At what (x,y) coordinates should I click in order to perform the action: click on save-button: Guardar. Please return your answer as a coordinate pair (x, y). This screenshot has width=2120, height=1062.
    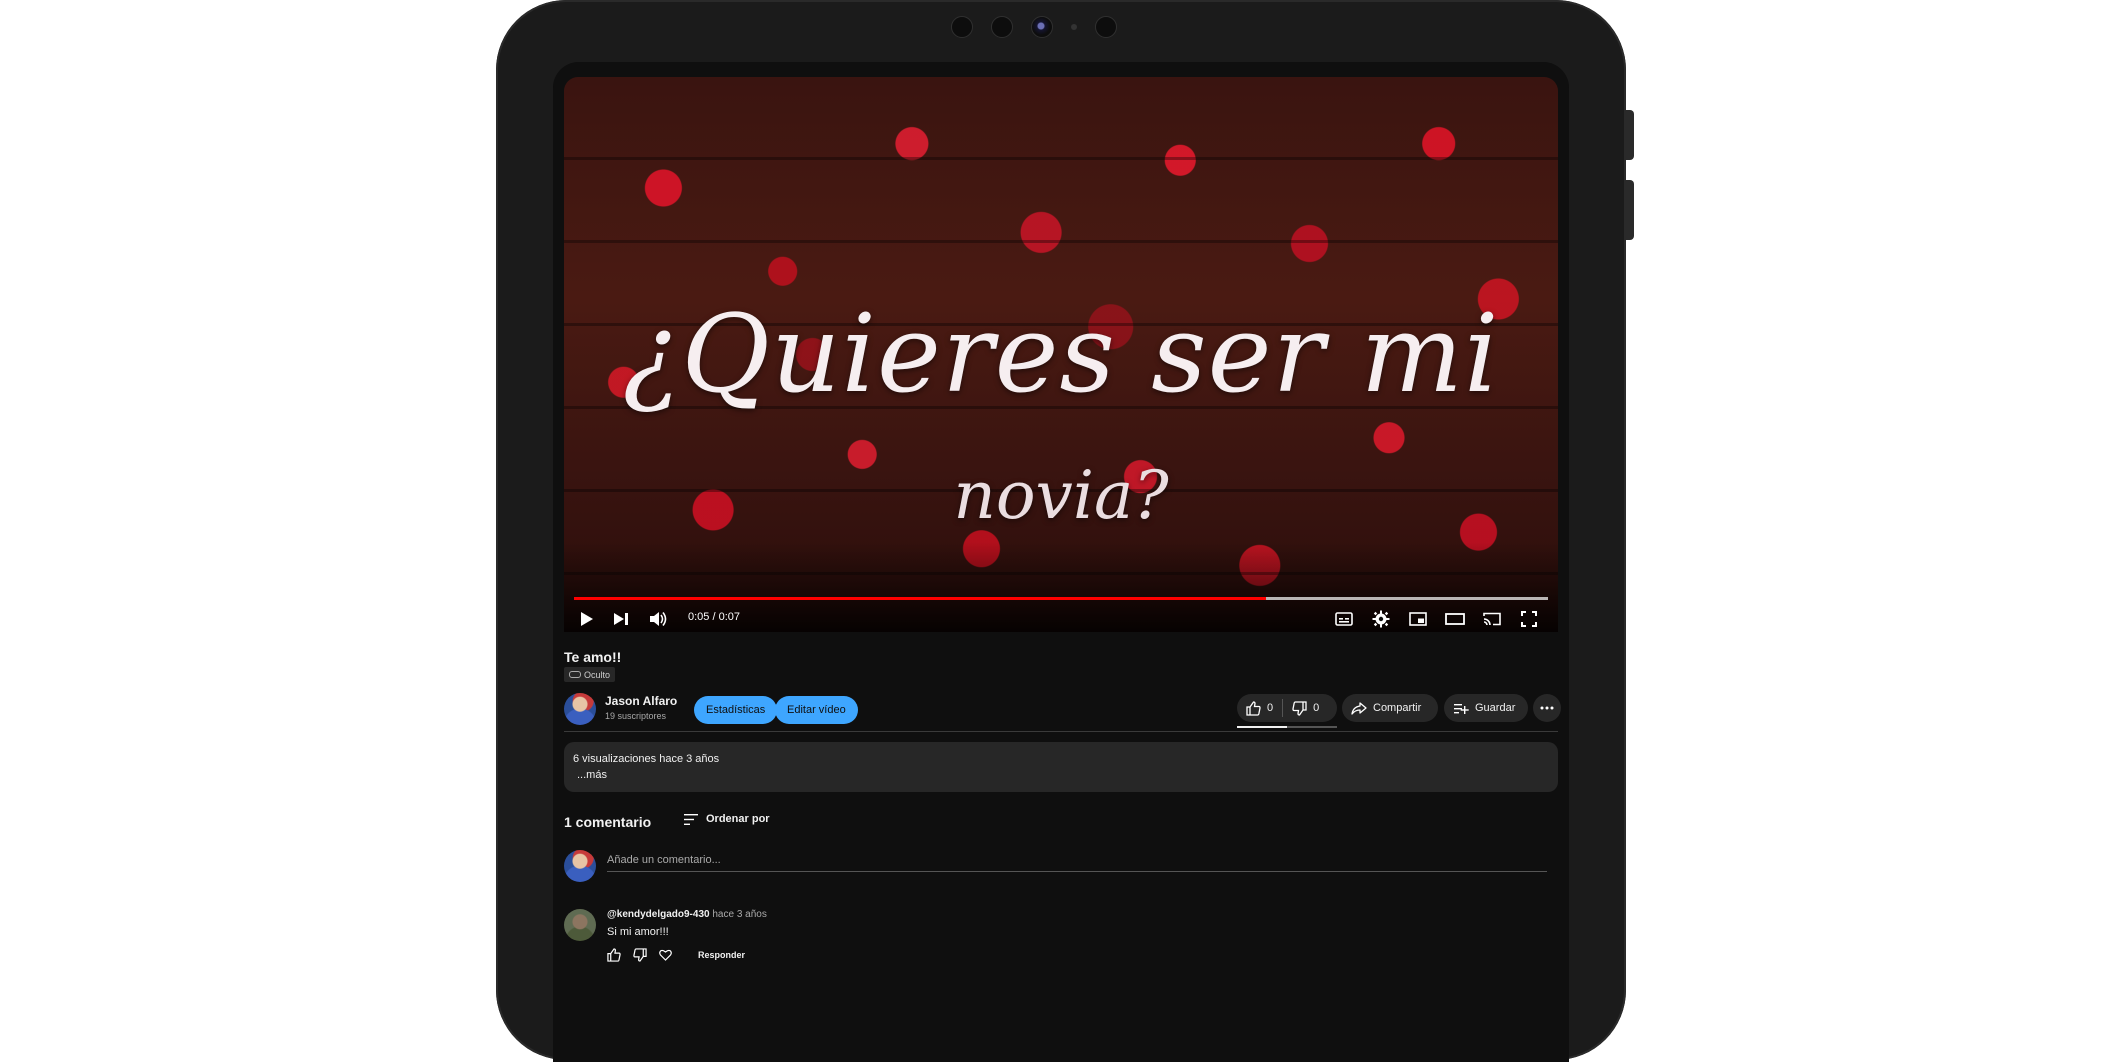
    Looking at the image, I should click on (1486, 708).